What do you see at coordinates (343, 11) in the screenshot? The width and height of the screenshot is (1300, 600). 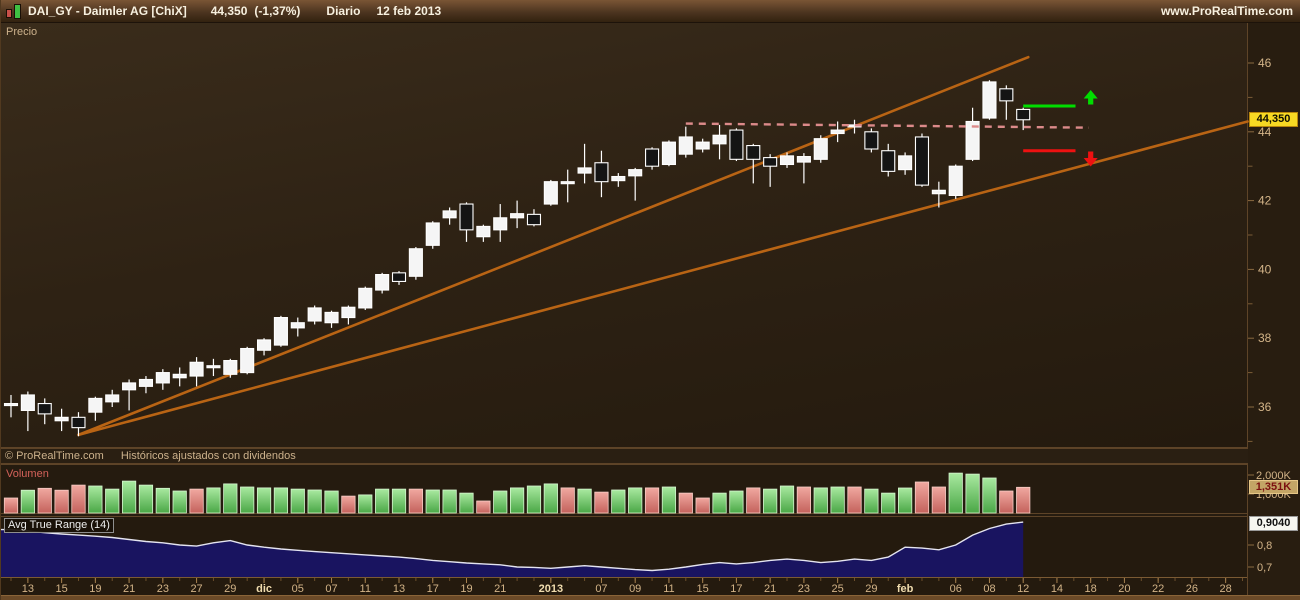 I see `timeframe-label: Diario` at bounding box center [343, 11].